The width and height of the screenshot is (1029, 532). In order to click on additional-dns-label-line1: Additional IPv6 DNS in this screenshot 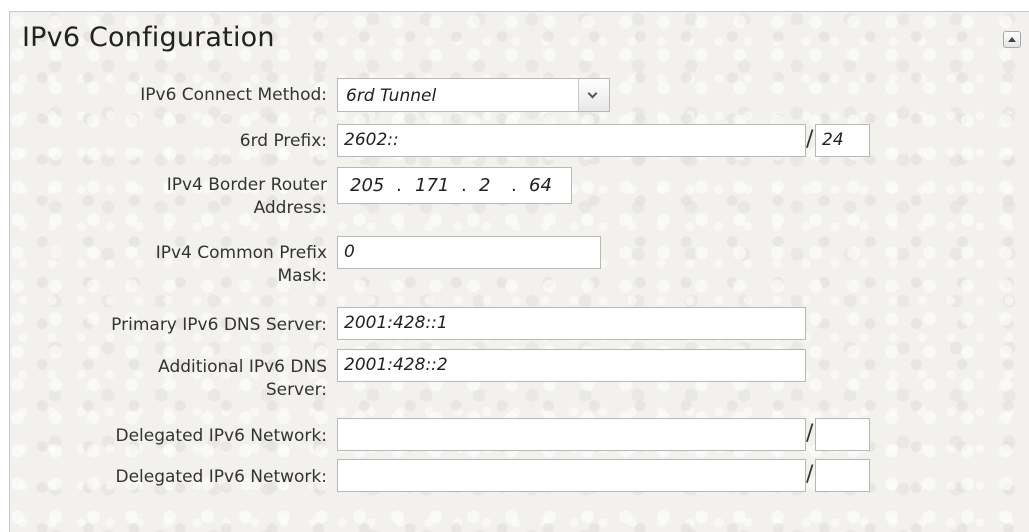, I will do `click(242, 367)`.